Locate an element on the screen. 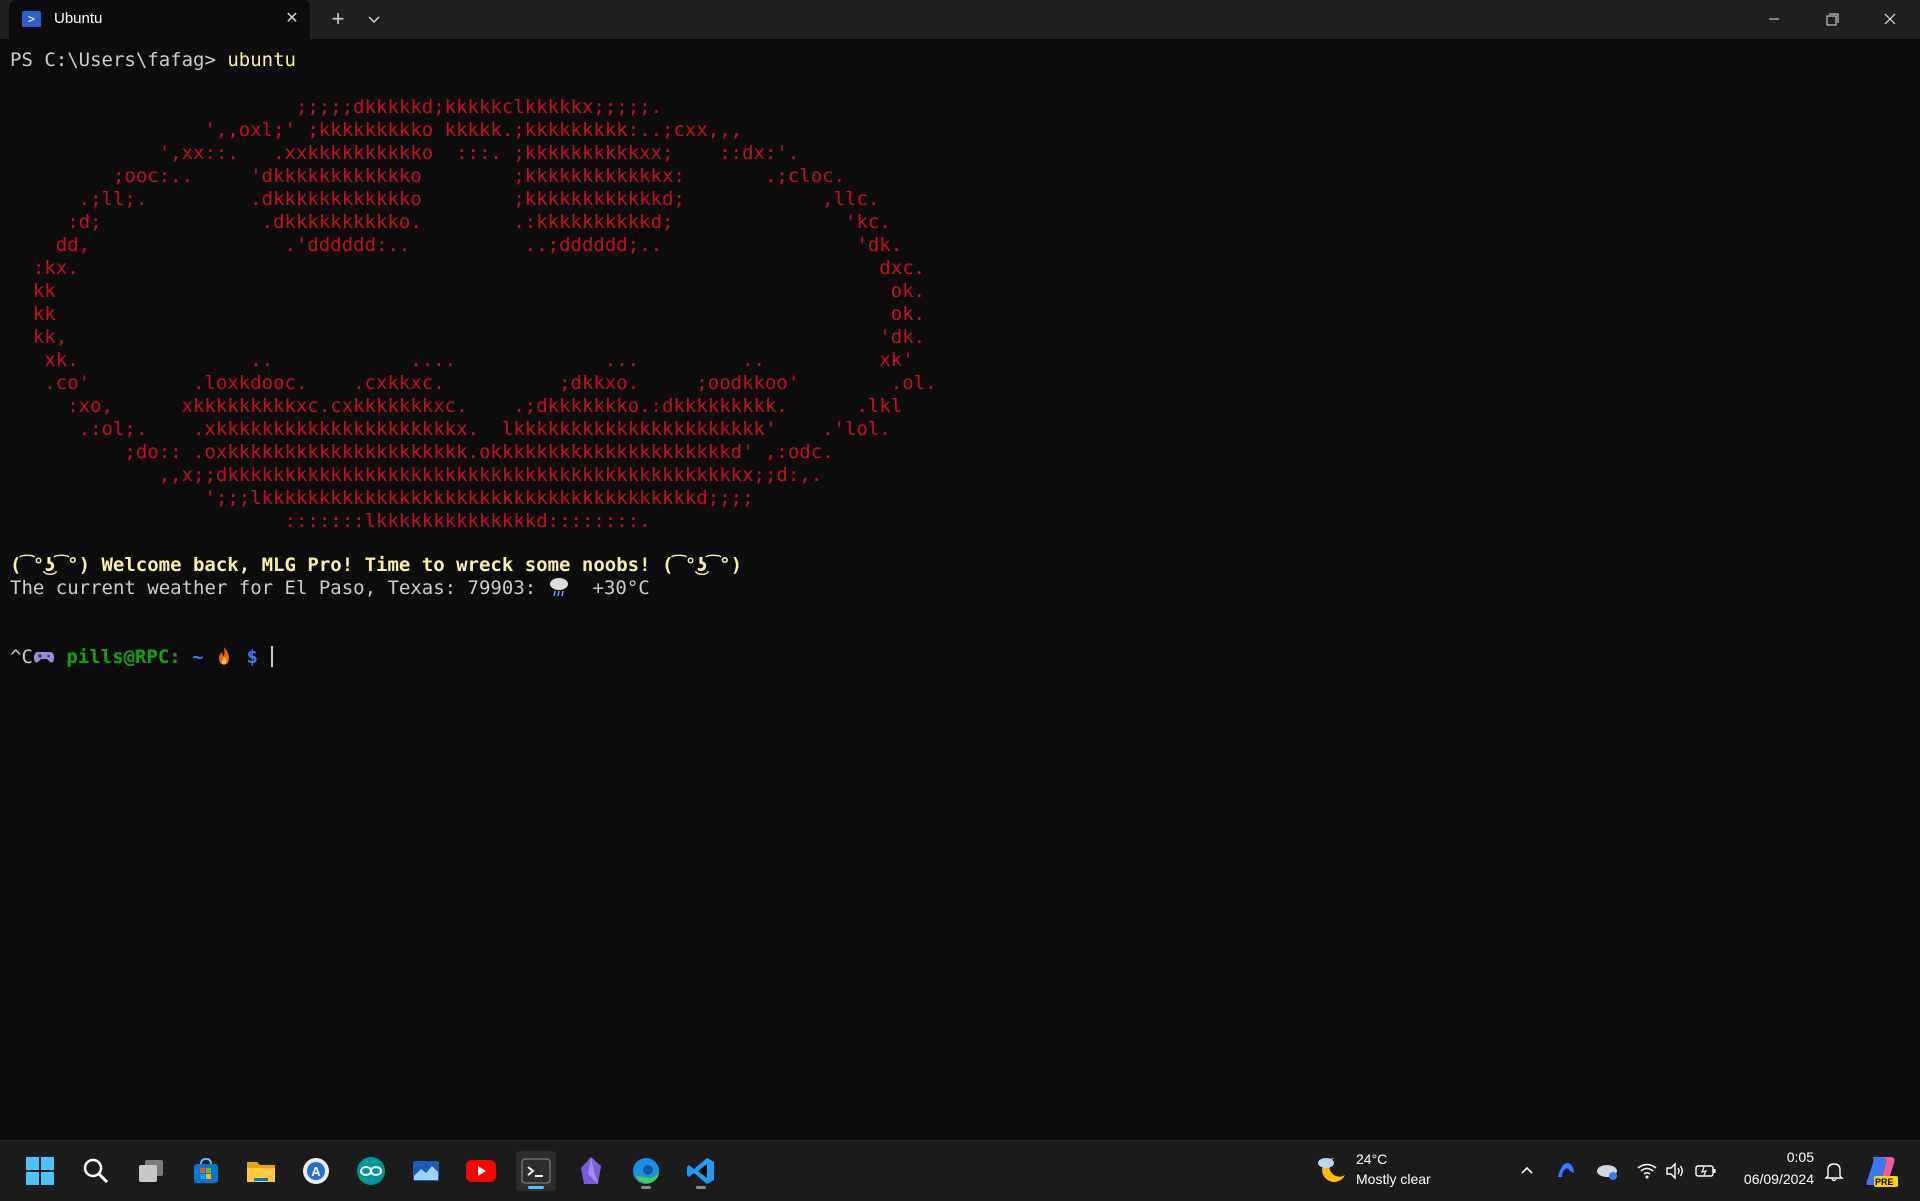  a-logo-icon: A is located at coordinates (316, 1171).